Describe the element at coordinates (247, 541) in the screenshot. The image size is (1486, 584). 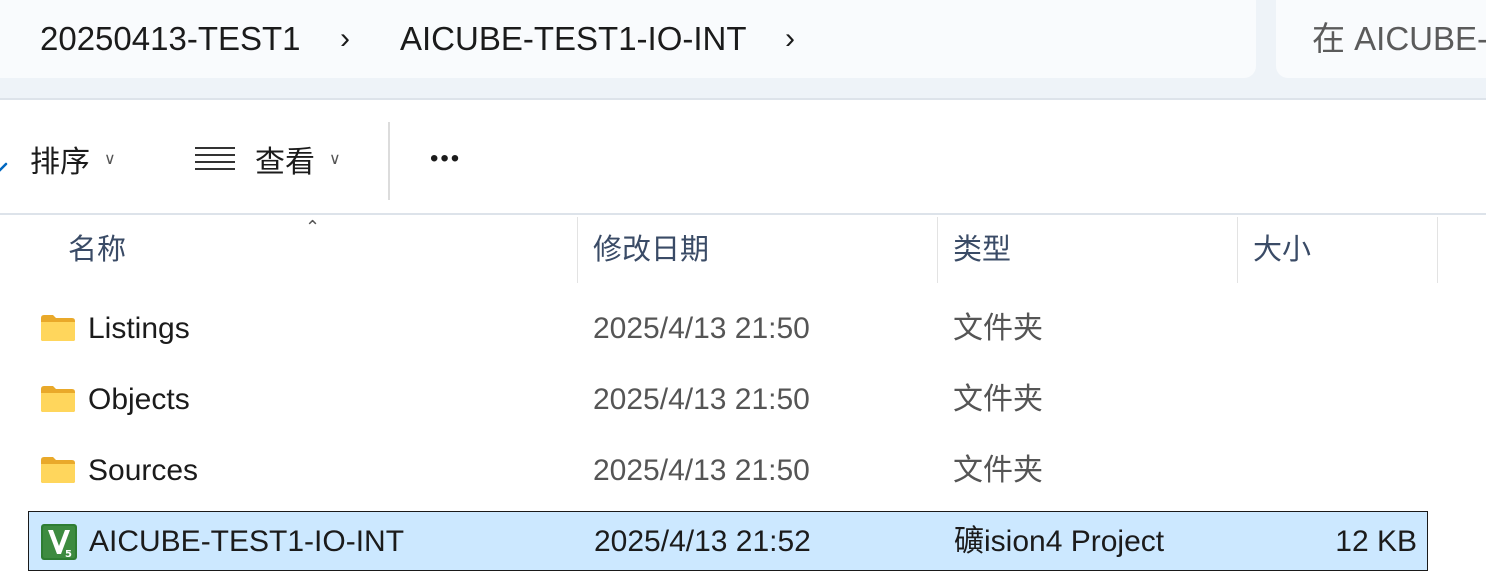
I see `file-name: AICUBE-TEST1-IO-INT` at that location.